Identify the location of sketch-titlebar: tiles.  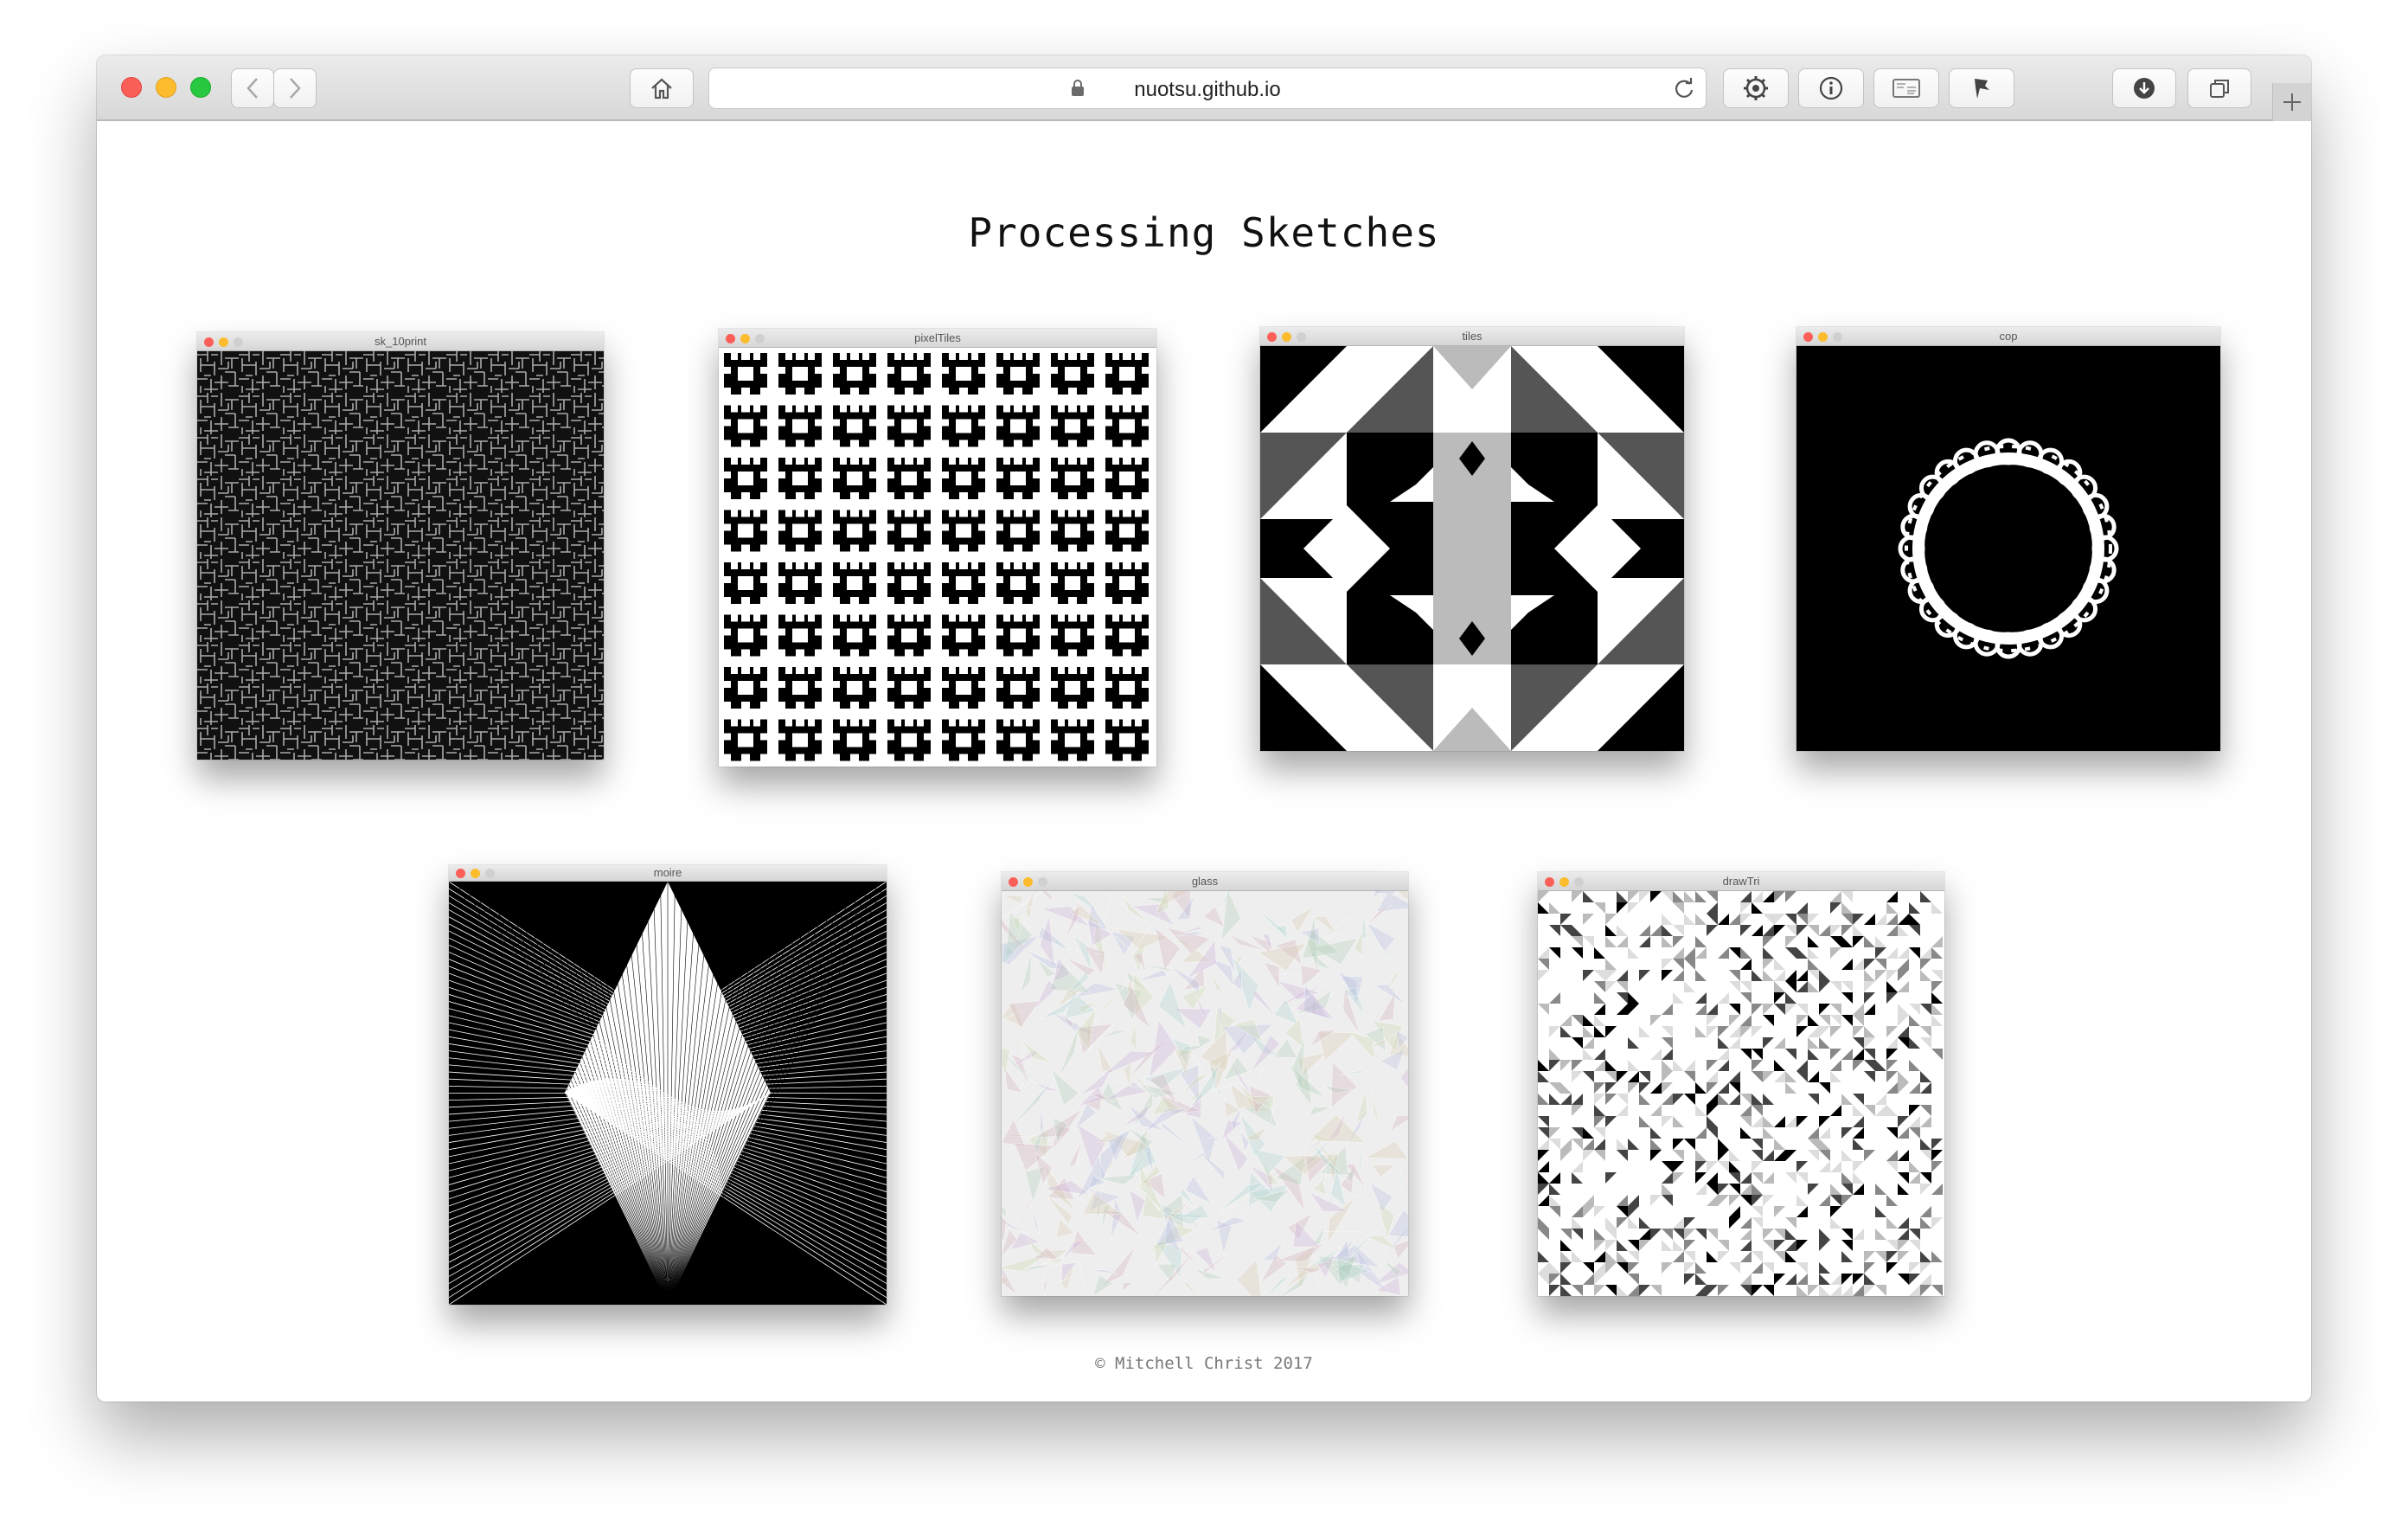
(1472, 336).